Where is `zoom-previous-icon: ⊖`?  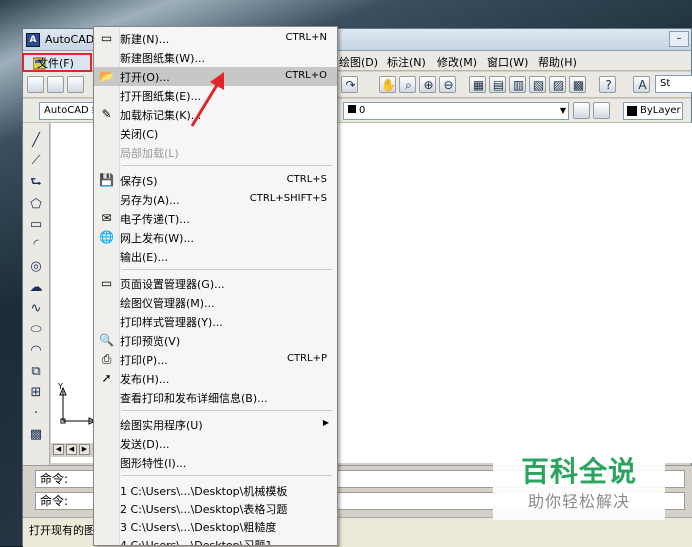 zoom-previous-icon: ⊖ is located at coordinates (447, 84).